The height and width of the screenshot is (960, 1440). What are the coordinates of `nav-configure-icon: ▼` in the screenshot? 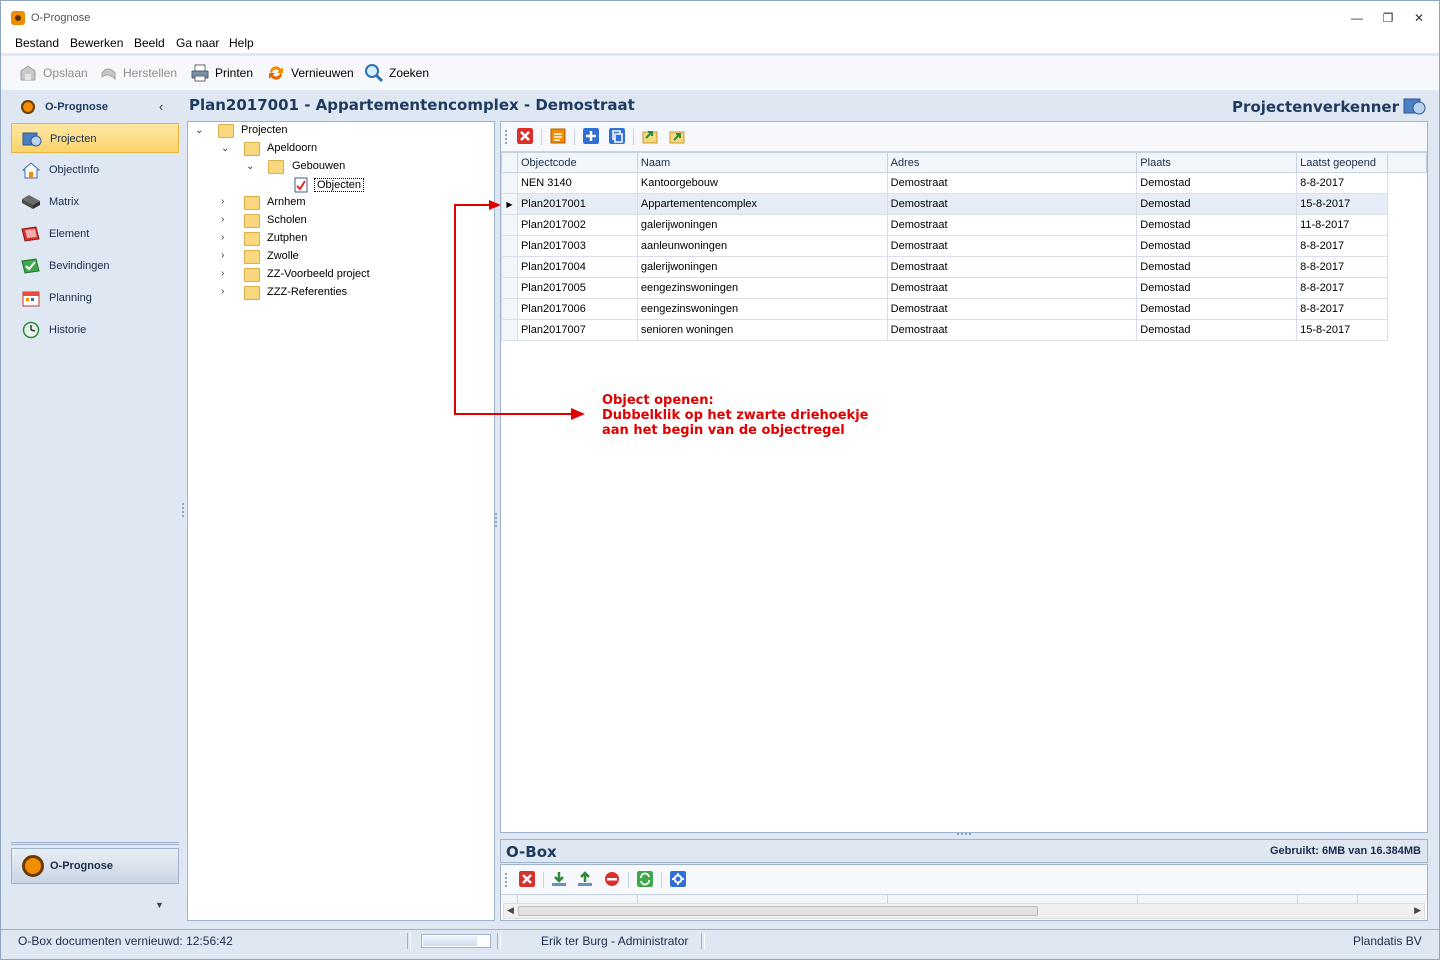 It's located at (159, 905).